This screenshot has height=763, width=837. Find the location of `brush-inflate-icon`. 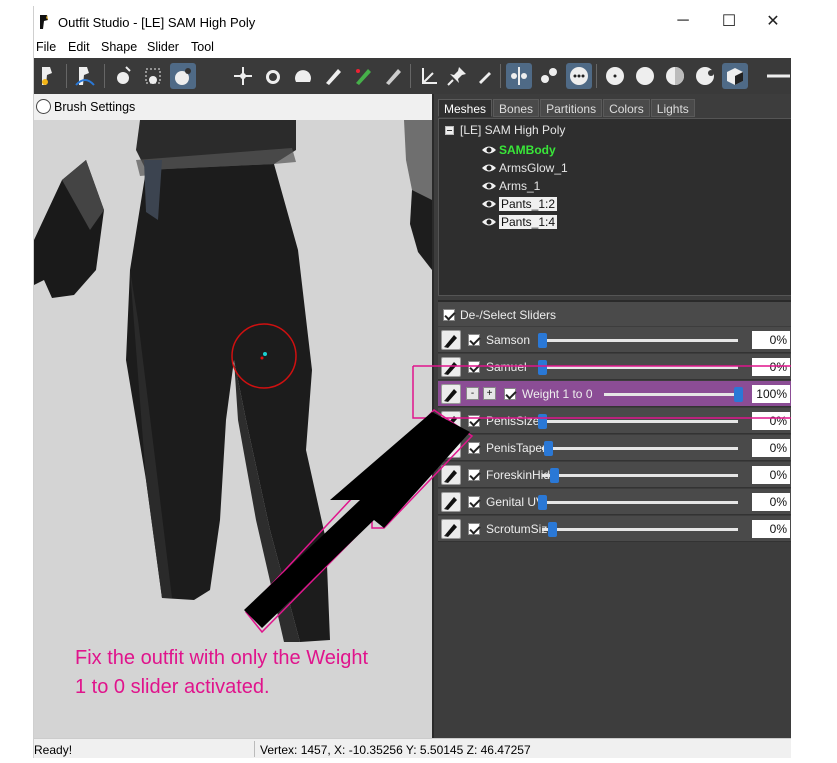

brush-inflate-icon is located at coordinates (85, 76).